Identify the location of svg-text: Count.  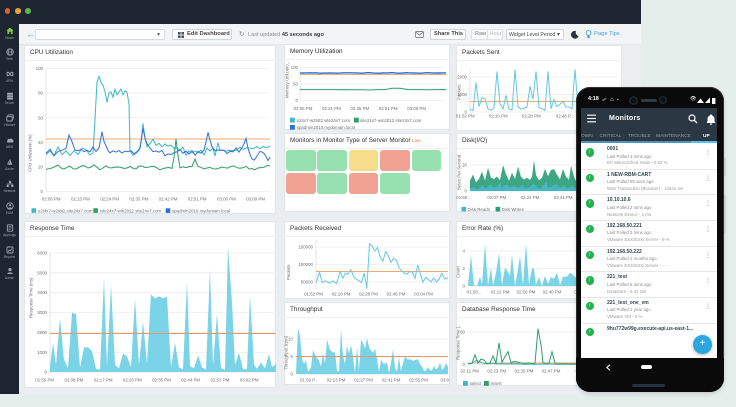
(458, 272).